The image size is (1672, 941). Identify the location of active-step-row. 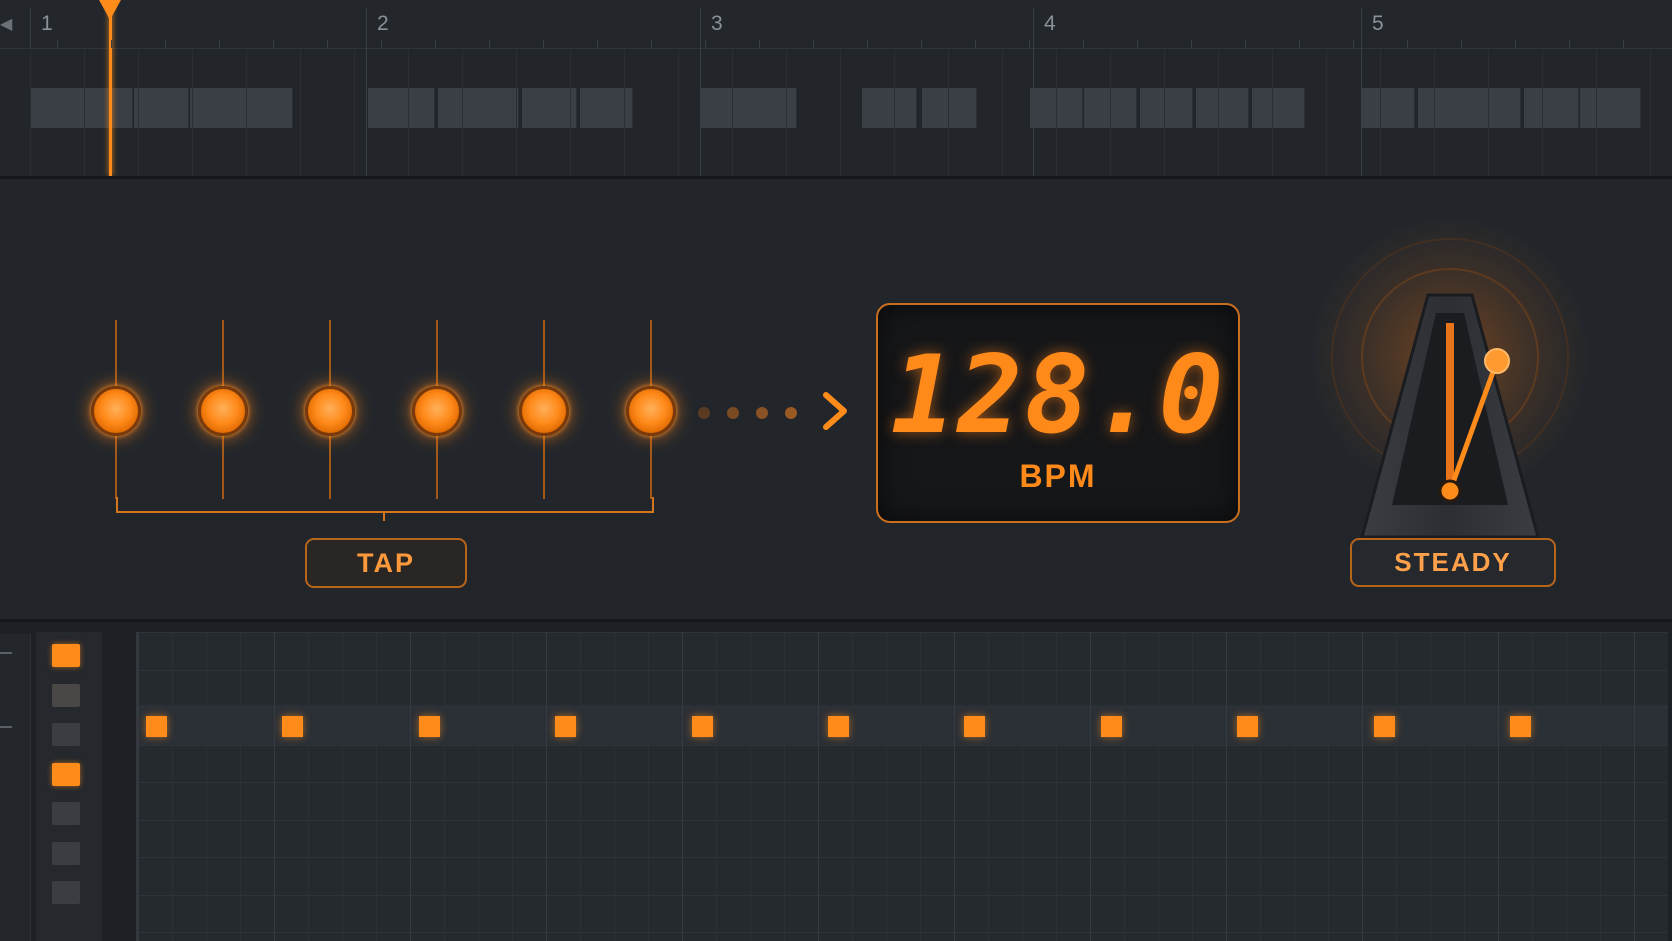
(903, 725).